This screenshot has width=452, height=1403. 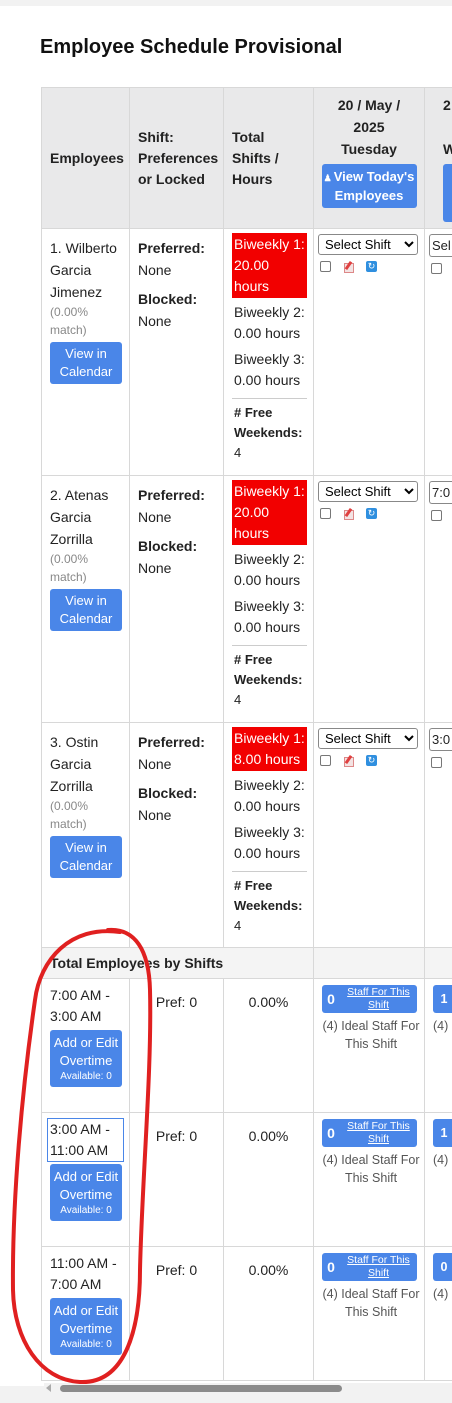 What do you see at coordinates (327, 178) in the screenshot?
I see `users-icon: ♟` at bounding box center [327, 178].